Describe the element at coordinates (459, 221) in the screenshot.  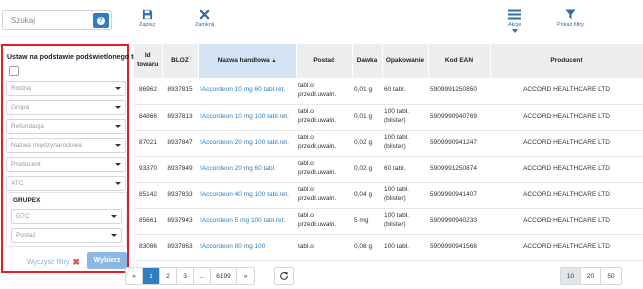
I see `cell-ean: 5909990940233` at that location.